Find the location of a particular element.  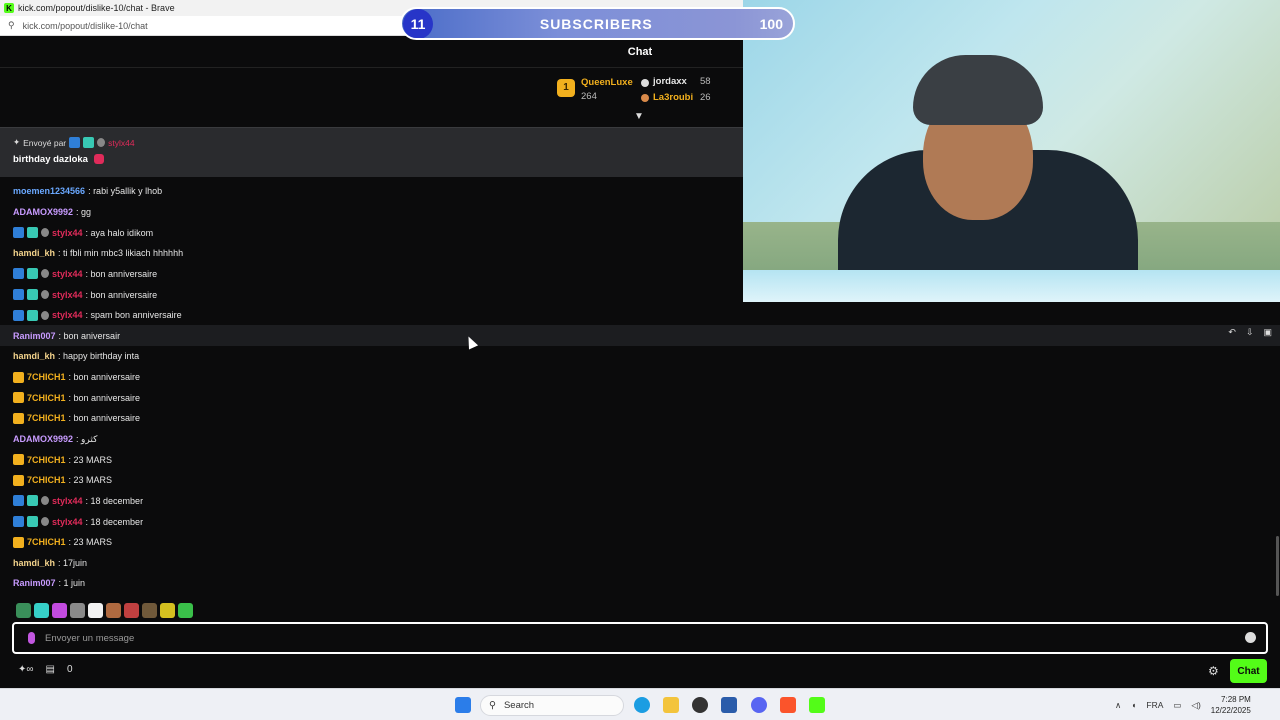

collapse-pinned-icon: ▼ is located at coordinates (640, 116).